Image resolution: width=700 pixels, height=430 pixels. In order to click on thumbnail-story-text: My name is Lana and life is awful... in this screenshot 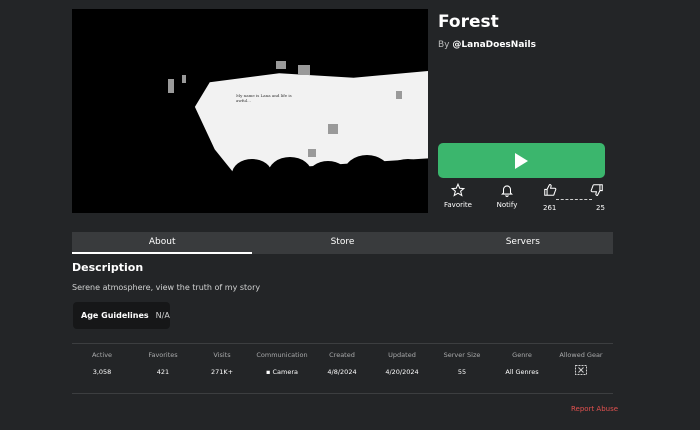, I will do `click(264, 98)`.